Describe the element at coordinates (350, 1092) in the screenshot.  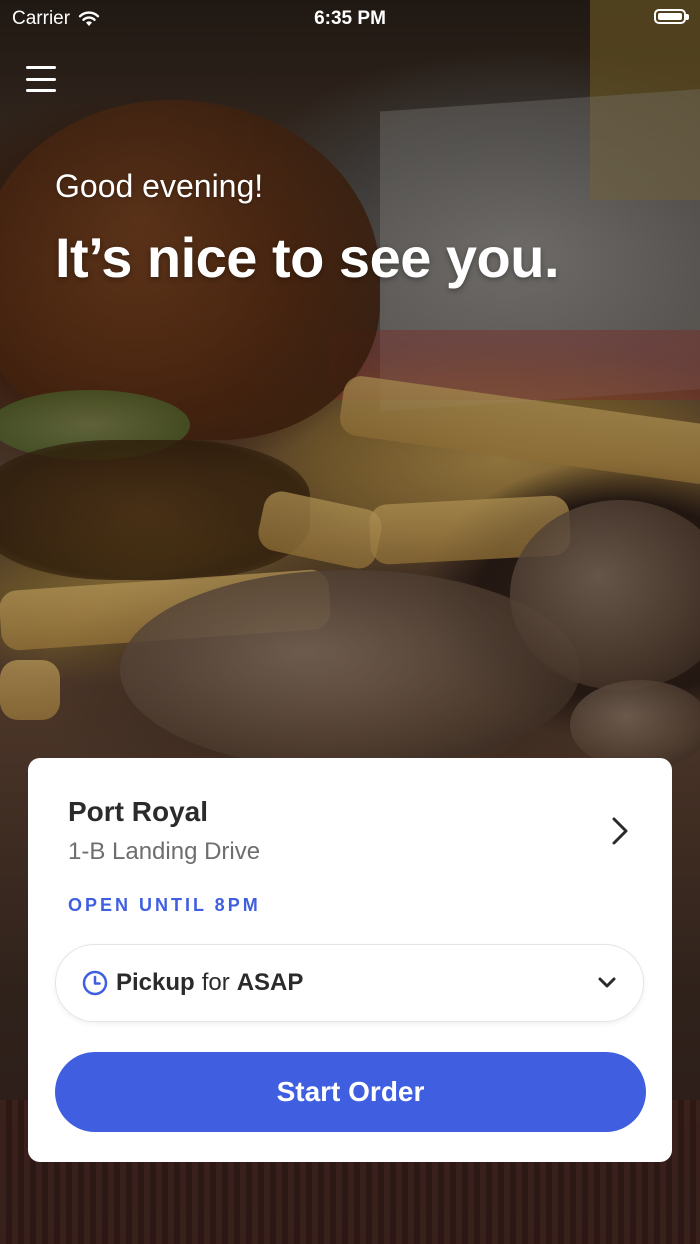
I see `start-order-button: Start Order` at that location.